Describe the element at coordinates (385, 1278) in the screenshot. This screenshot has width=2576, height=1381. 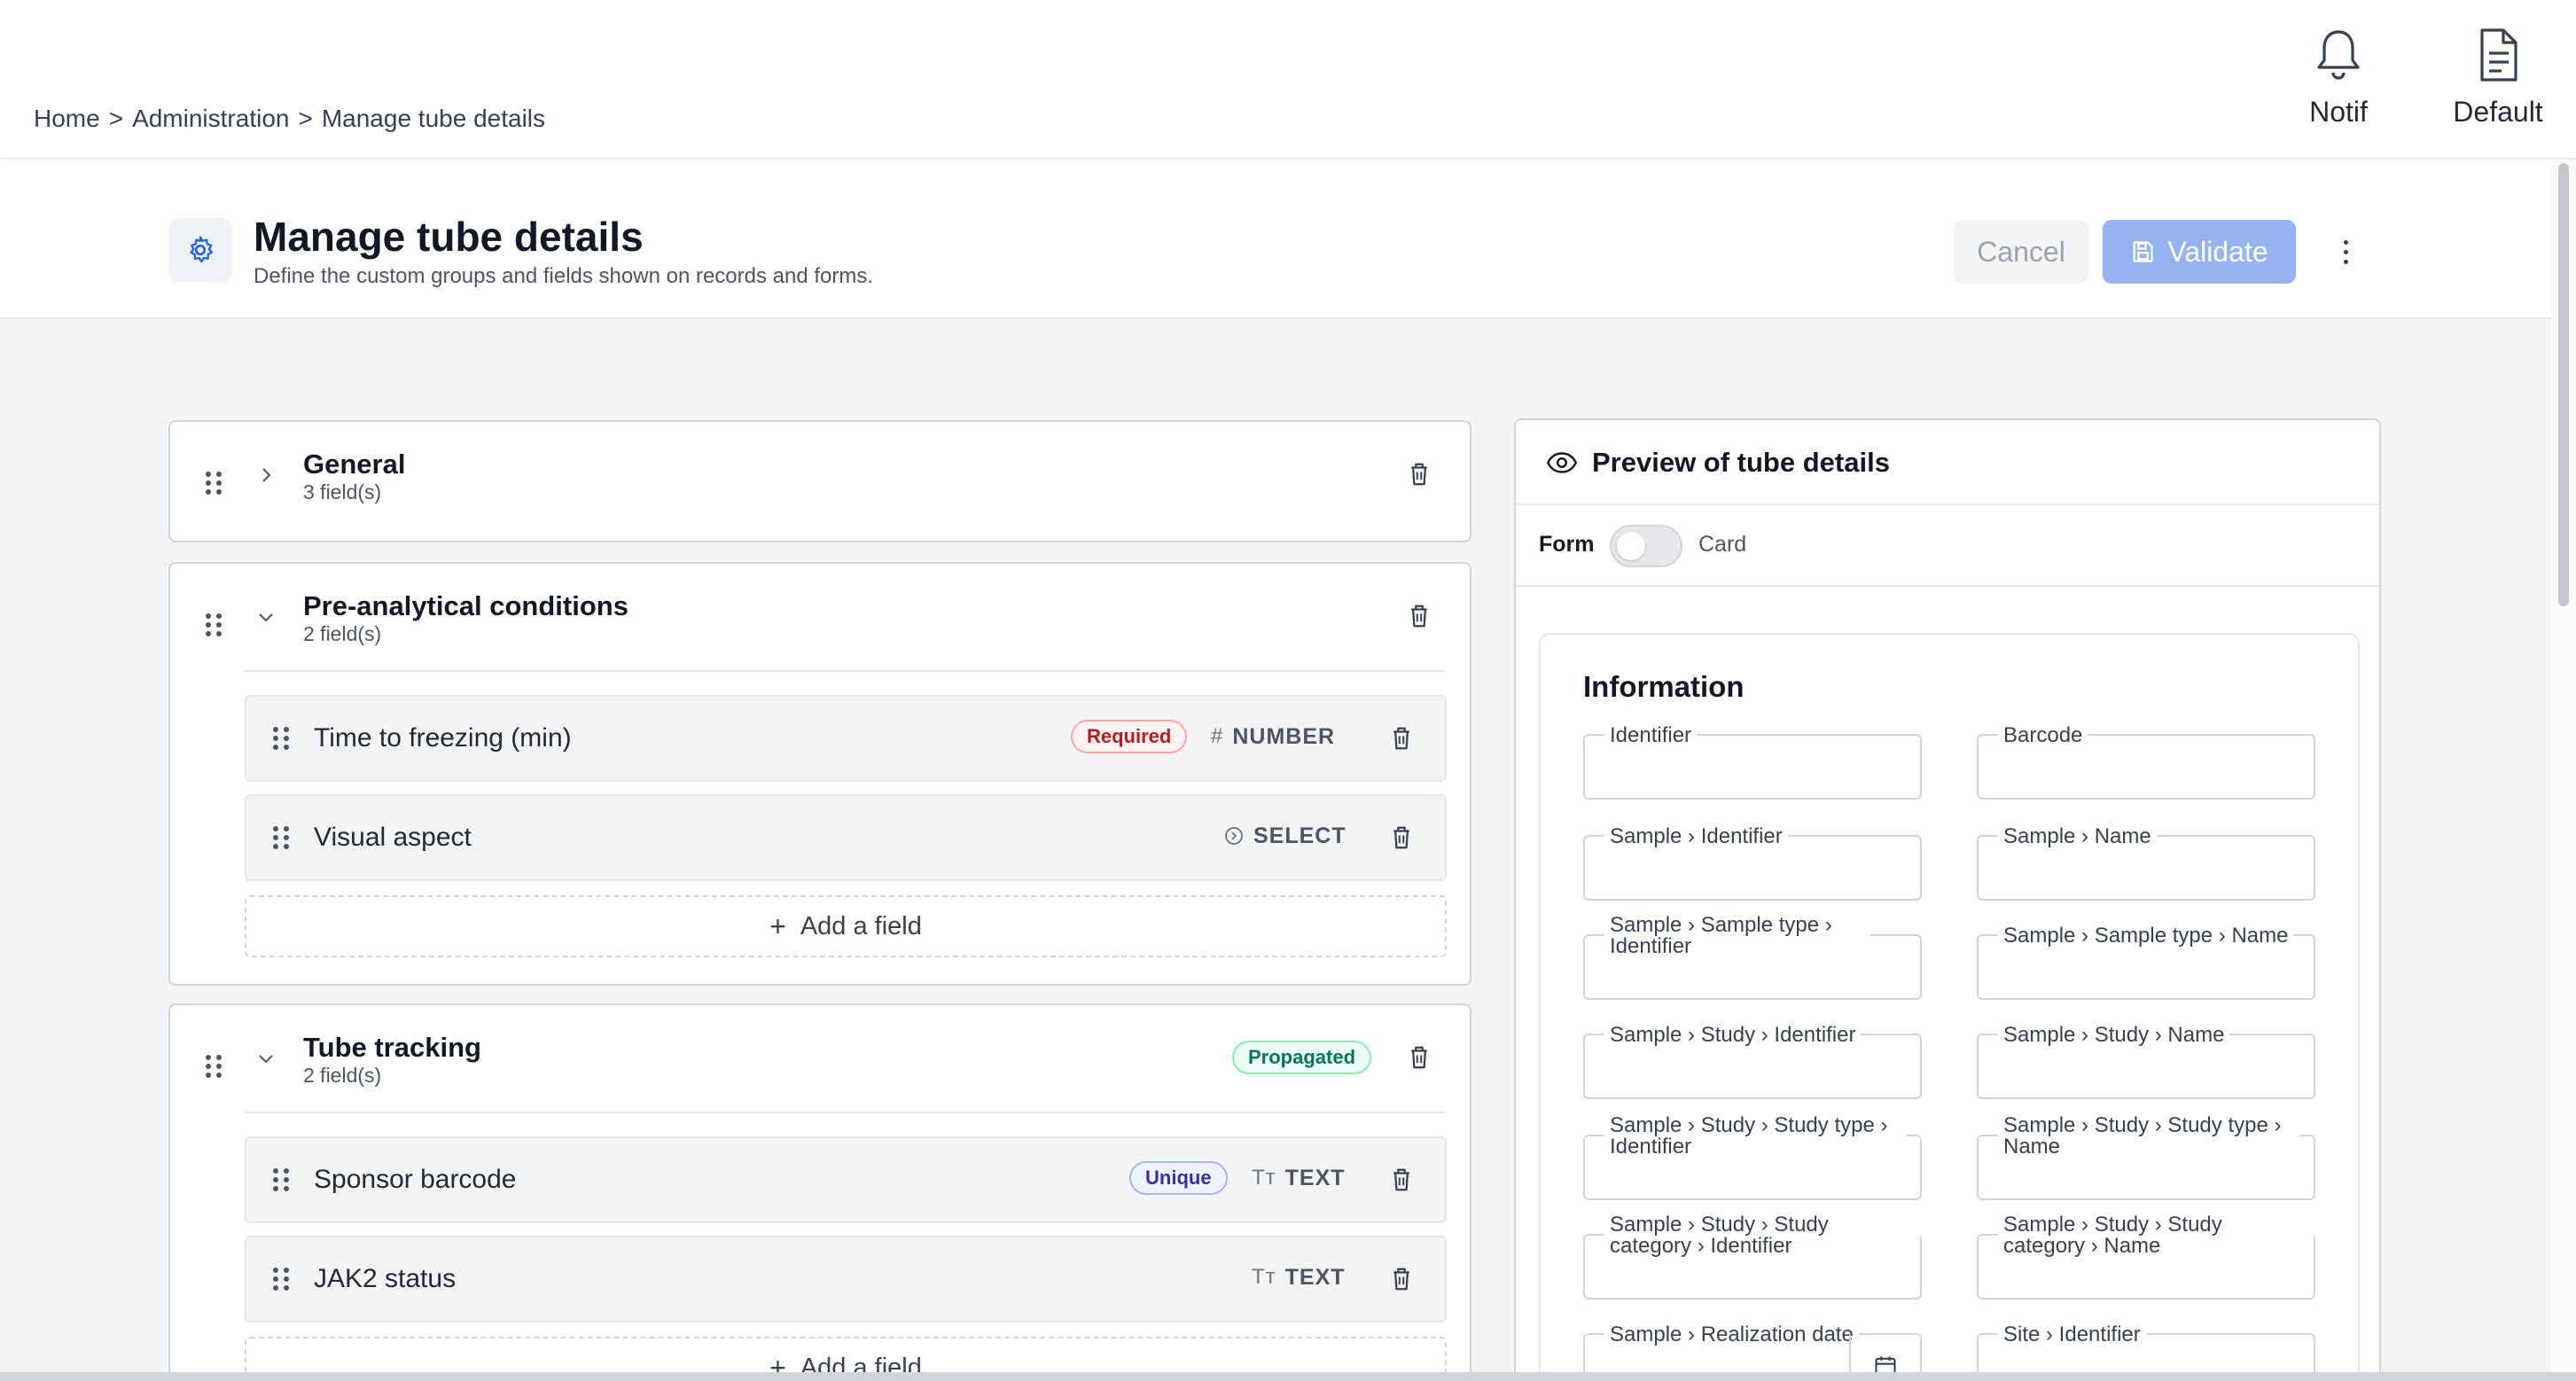
I see `field-label: JAK2 status` at that location.